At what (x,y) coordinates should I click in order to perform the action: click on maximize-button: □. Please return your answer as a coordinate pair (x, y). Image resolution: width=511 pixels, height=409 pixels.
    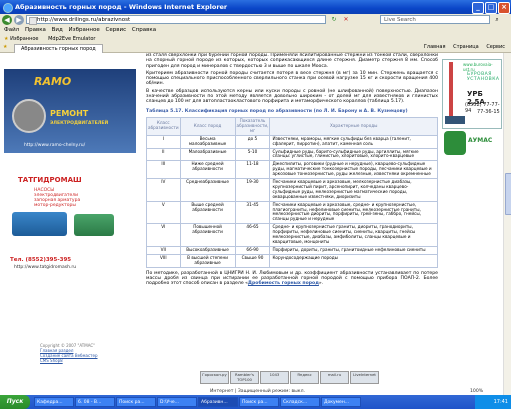
    Looking at the image, I should click on (491, 8).